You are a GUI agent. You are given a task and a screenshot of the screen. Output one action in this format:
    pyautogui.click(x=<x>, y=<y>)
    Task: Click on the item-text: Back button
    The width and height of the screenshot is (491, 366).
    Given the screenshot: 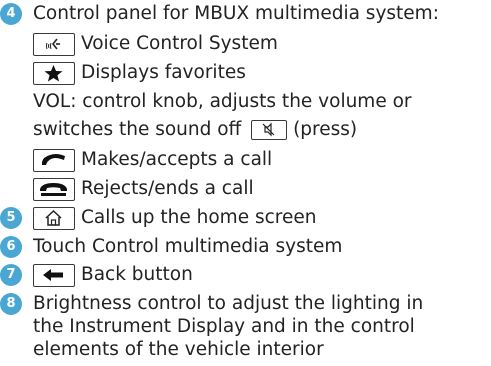 What is the action you would take?
    pyautogui.click(x=137, y=274)
    